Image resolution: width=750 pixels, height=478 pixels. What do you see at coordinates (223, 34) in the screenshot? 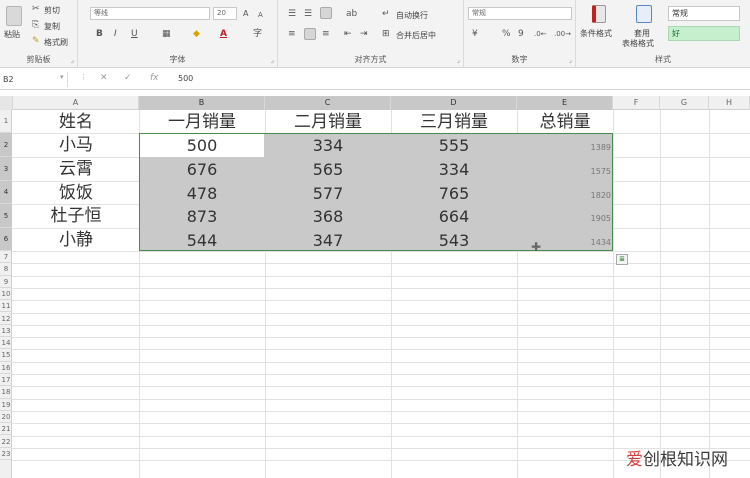
I see `font-color-button: A` at bounding box center [223, 34].